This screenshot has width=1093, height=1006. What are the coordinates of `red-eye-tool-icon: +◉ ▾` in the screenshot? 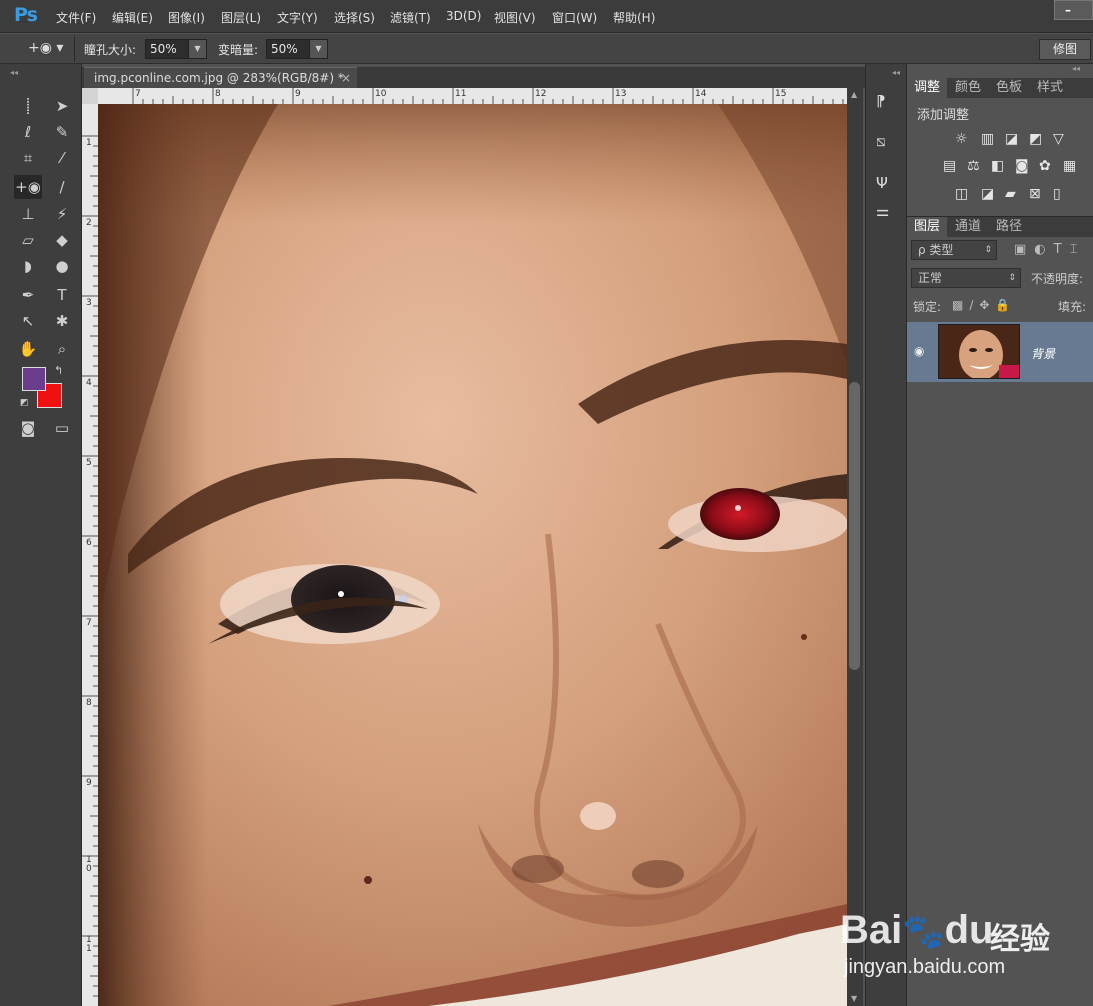 It's located at (45, 48).